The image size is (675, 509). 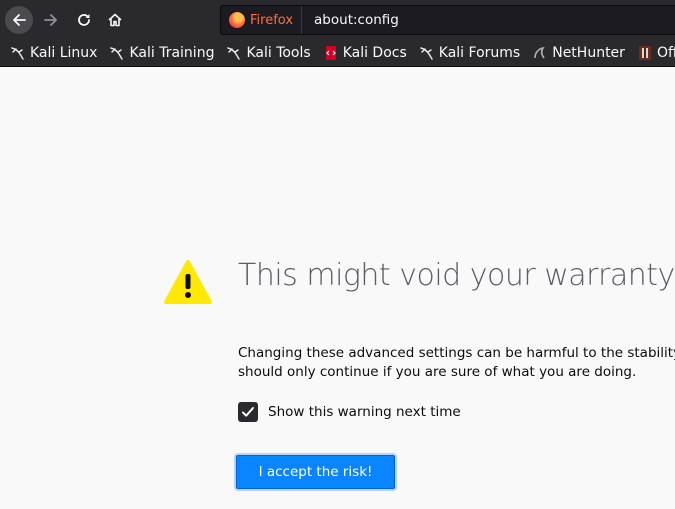 I want to click on kali-docs-icon, so click(x=330, y=53).